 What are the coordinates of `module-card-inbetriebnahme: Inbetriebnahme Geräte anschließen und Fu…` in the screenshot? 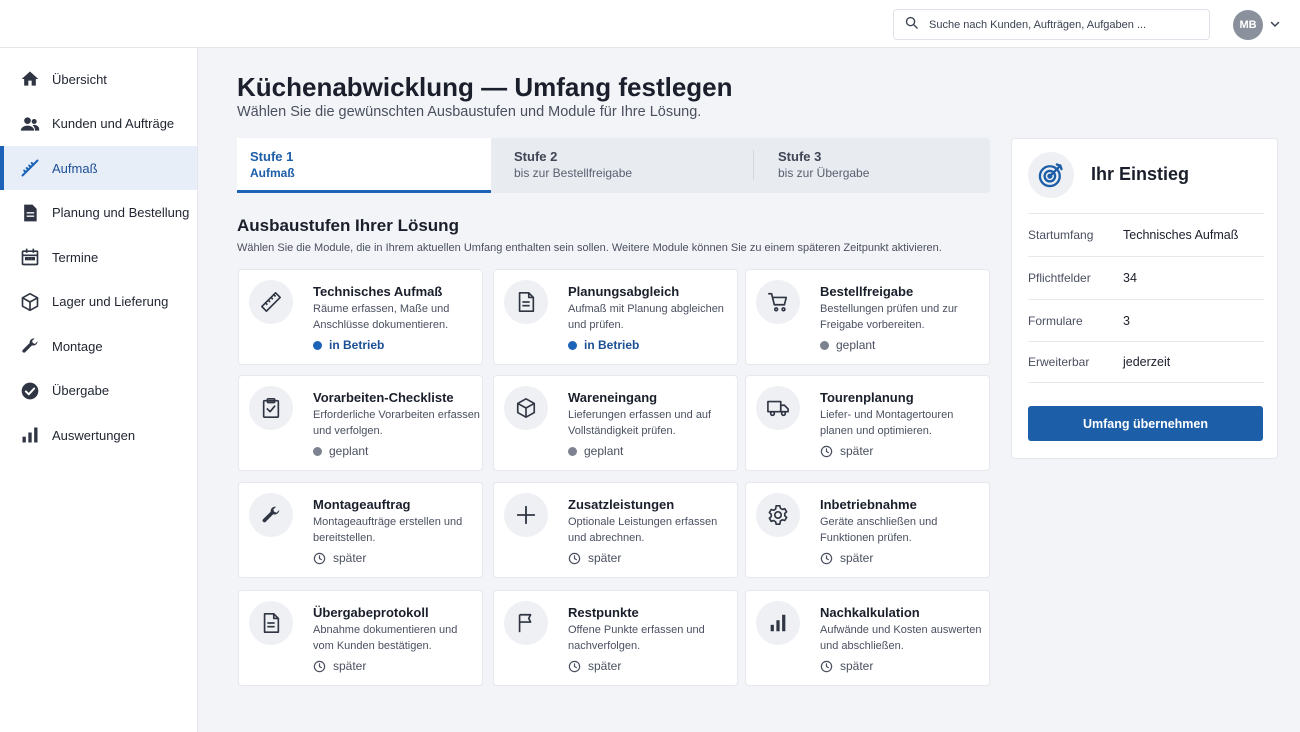 It's located at (867, 530).